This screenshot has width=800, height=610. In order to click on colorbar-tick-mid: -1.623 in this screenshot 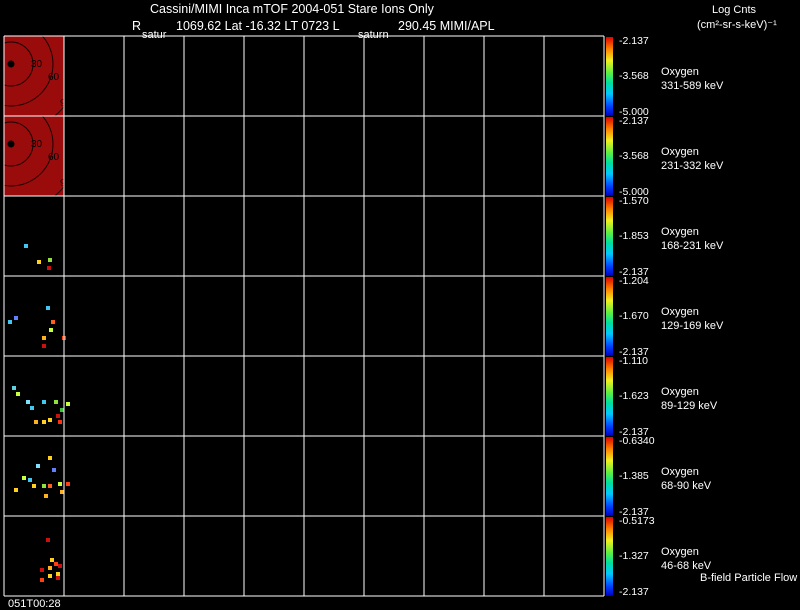, I will do `click(634, 396)`.